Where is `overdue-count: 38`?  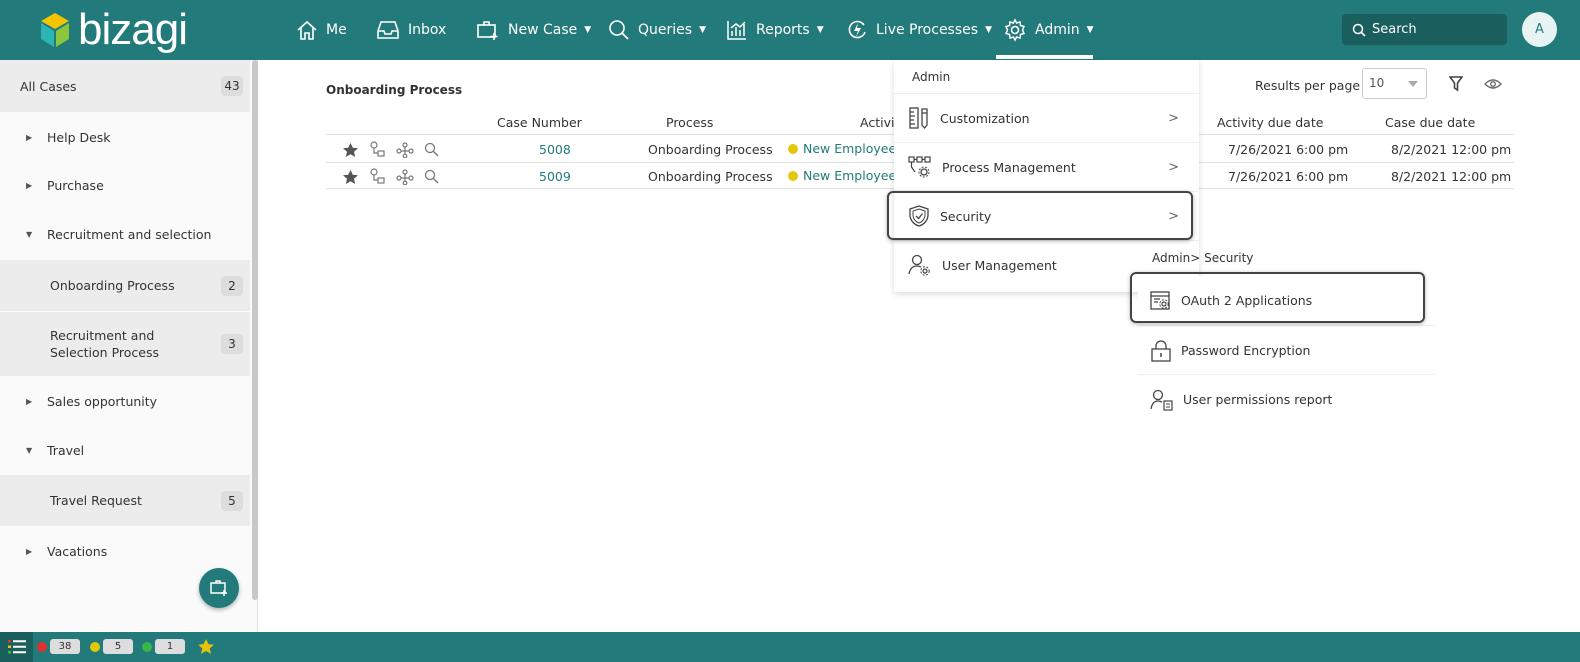 overdue-count: 38 is located at coordinates (58, 646).